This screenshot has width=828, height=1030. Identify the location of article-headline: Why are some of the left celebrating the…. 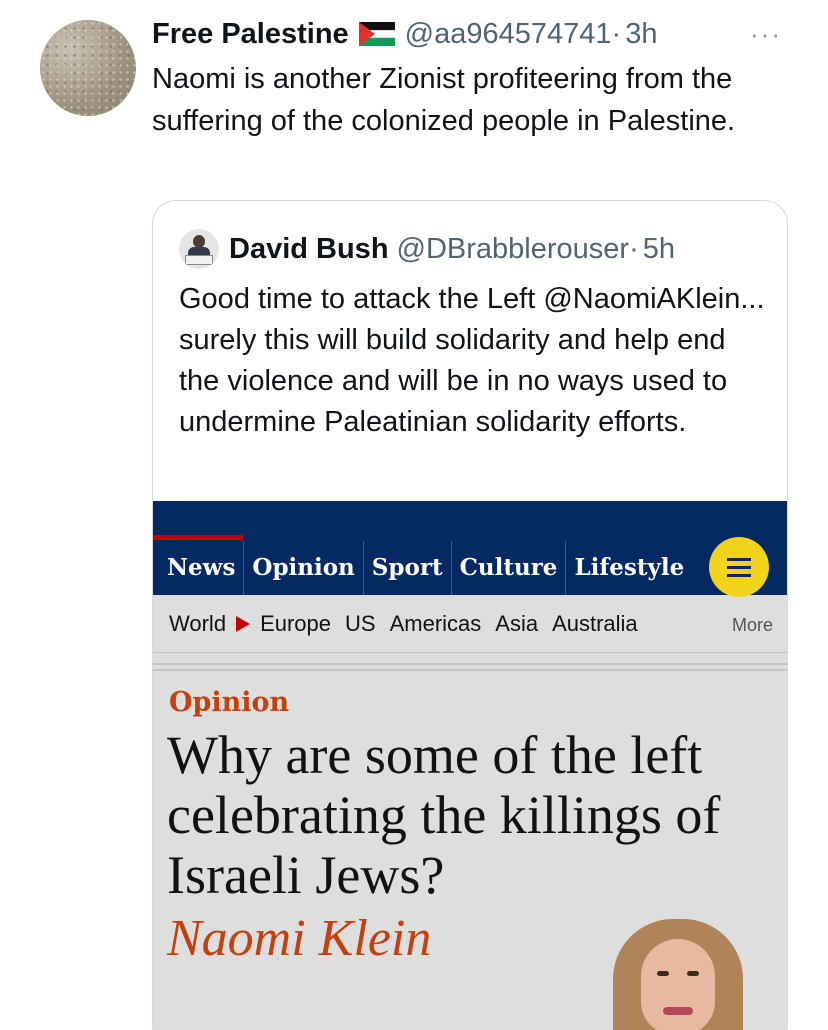
(444, 815).